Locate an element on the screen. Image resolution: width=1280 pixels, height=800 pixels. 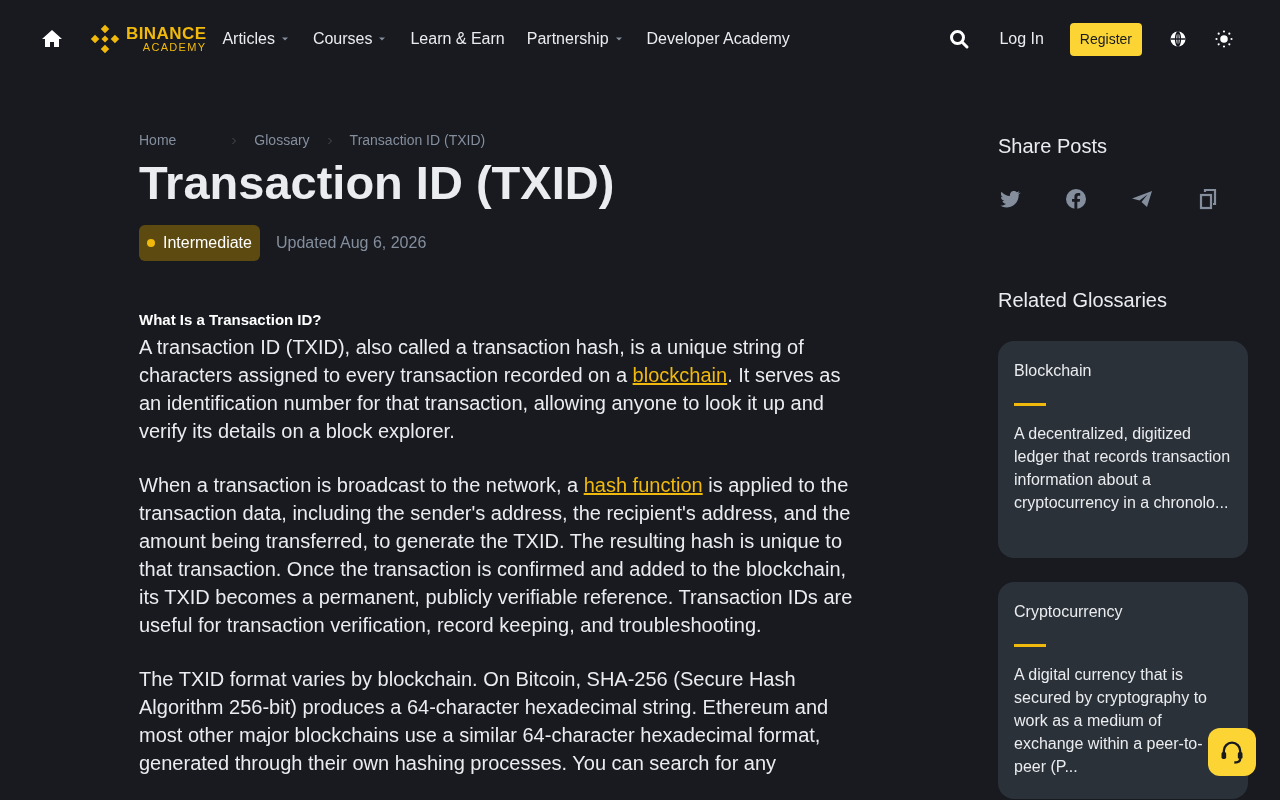
paragraph: A transaction ID (TXID), also called a transaction hash, is a unique string of characters assigned to every transaction recorded on a blockchain. It serves as an identification number for that transaction, allowing anyone to look it up and verify its details on a block explorer. is located at coordinates (490, 389).